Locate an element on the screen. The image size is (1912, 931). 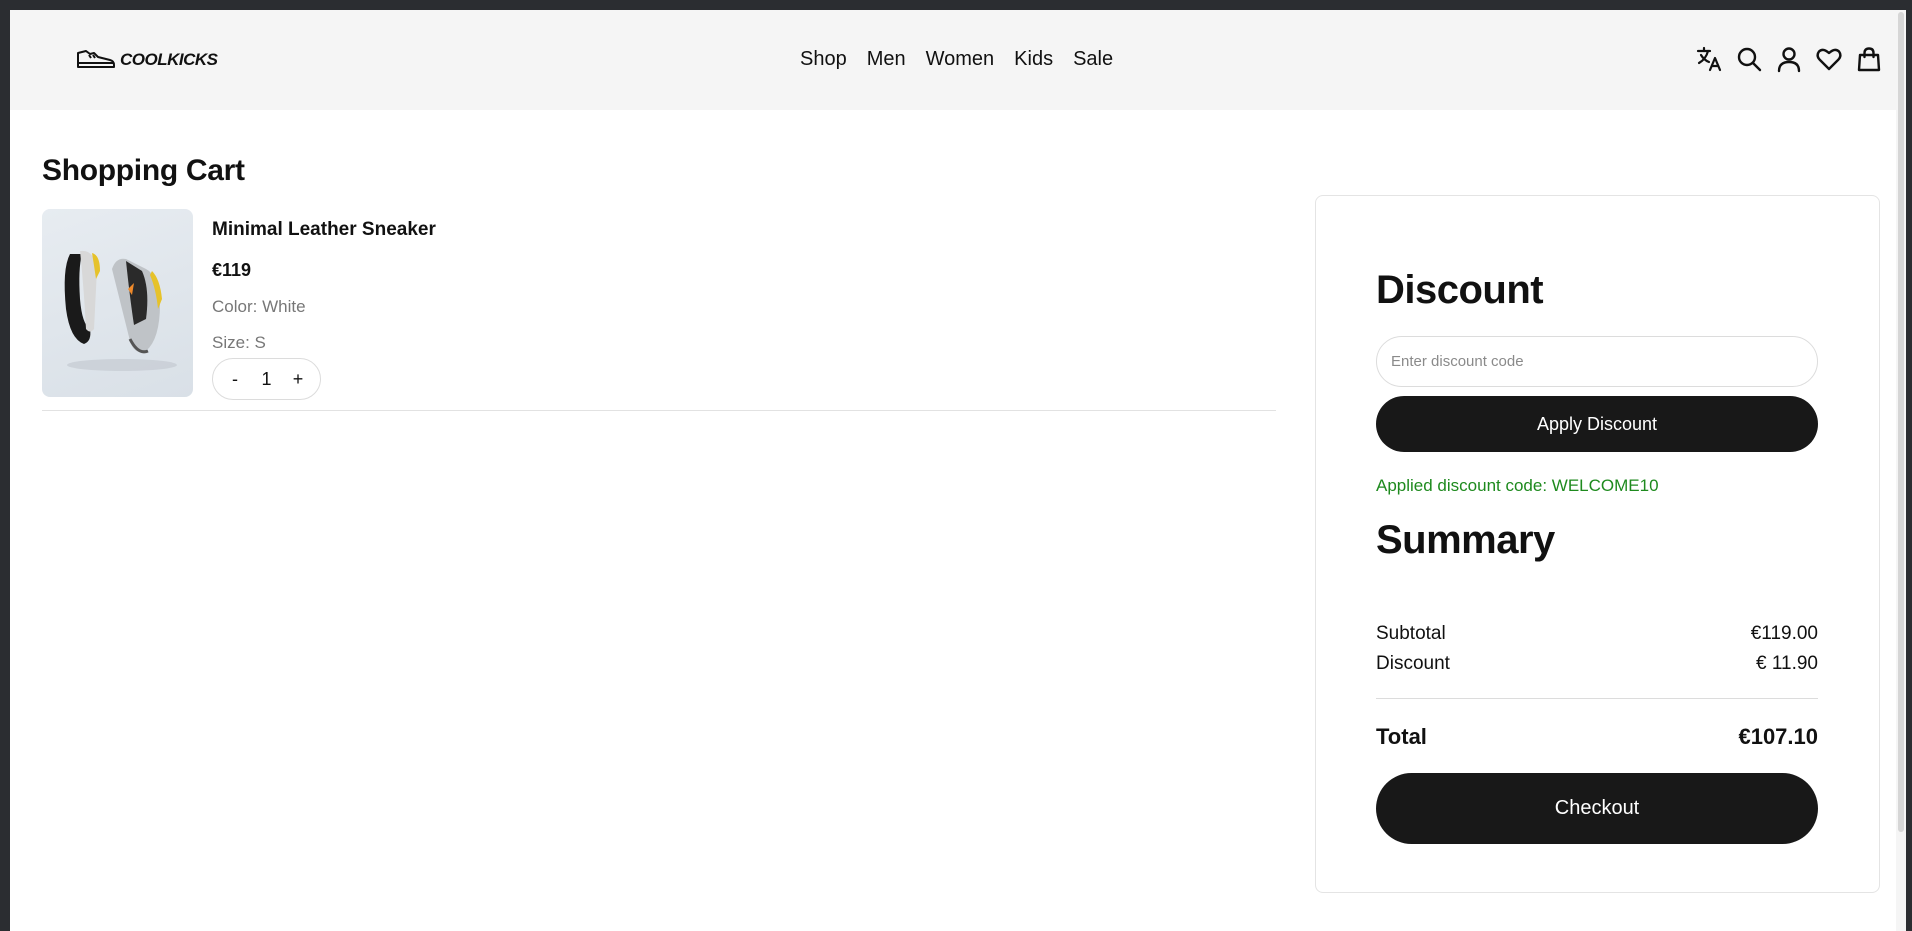
user-icon is located at coordinates (1789, 59).